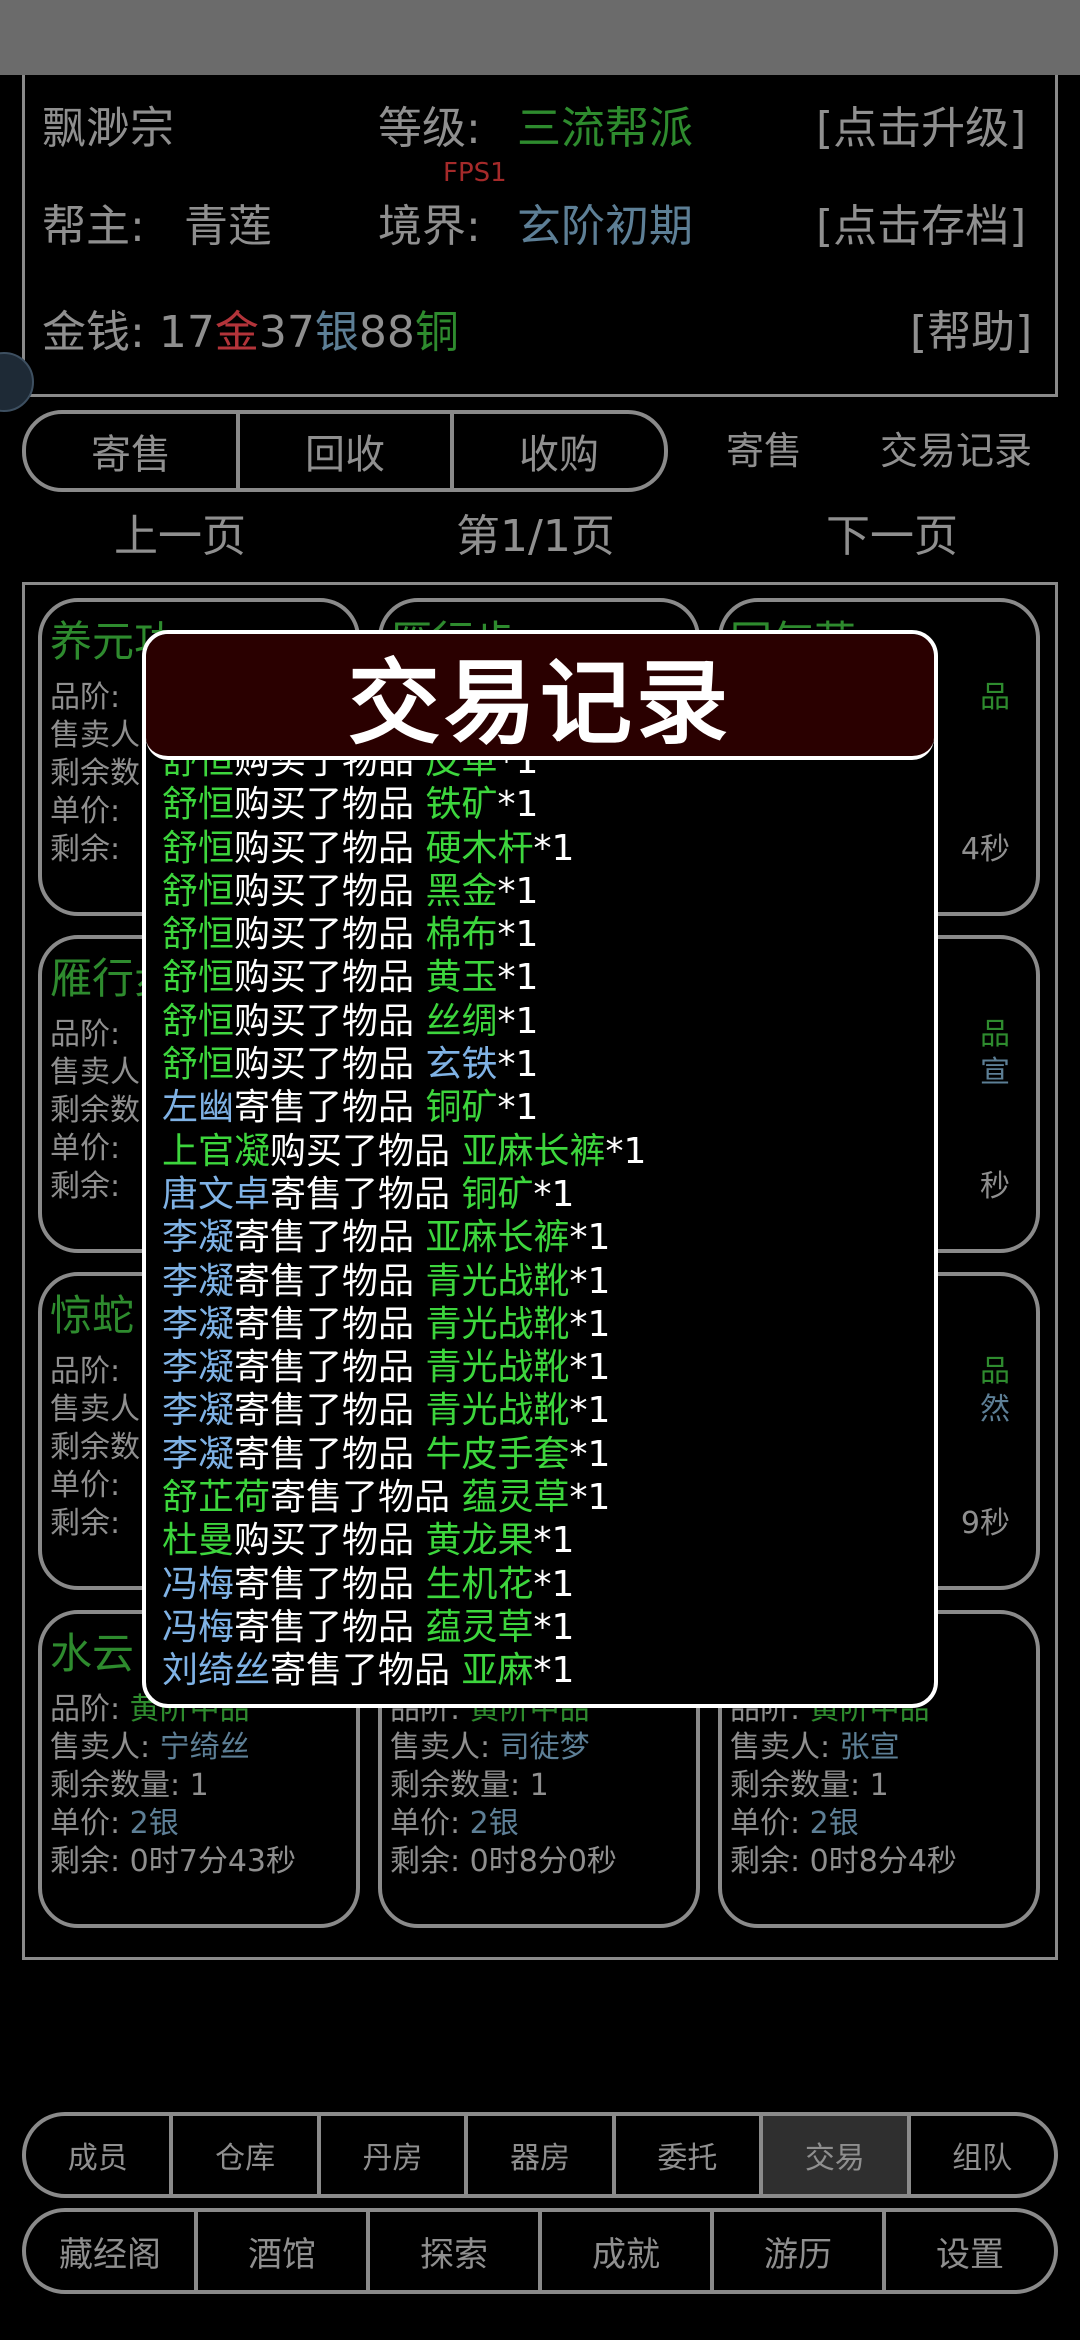 The width and height of the screenshot is (1080, 2340). What do you see at coordinates (968, 2251) in the screenshot?
I see `nav-settings: 设置` at bounding box center [968, 2251].